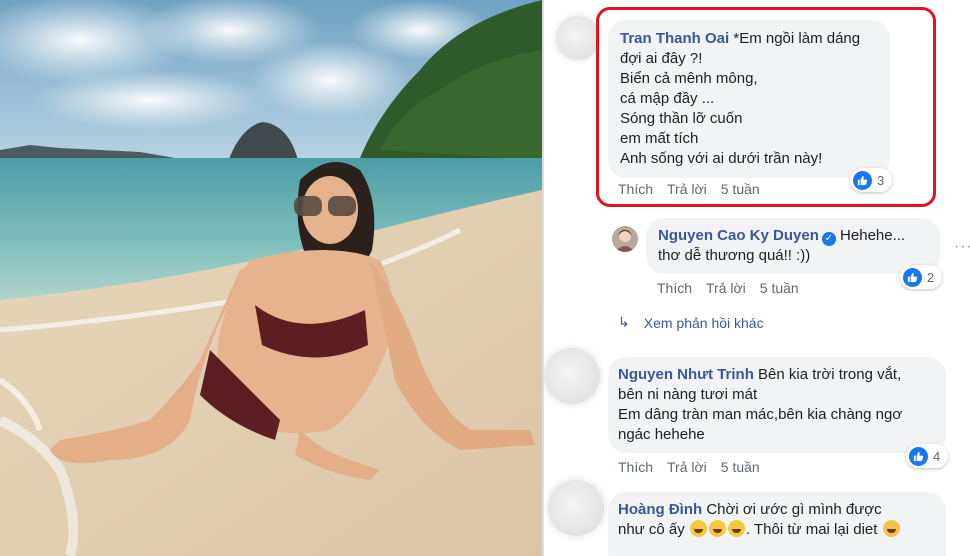  Describe the element at coordinates (891, 528) in the screenshot. I see `pensive-emoji-icon` at that location.